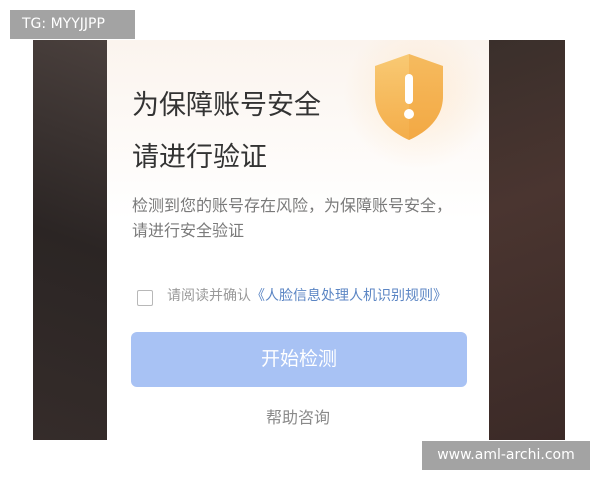  Describe the element at coordinates (145, 298) in the screenshot. I see `agreement-checkbox` at that location.